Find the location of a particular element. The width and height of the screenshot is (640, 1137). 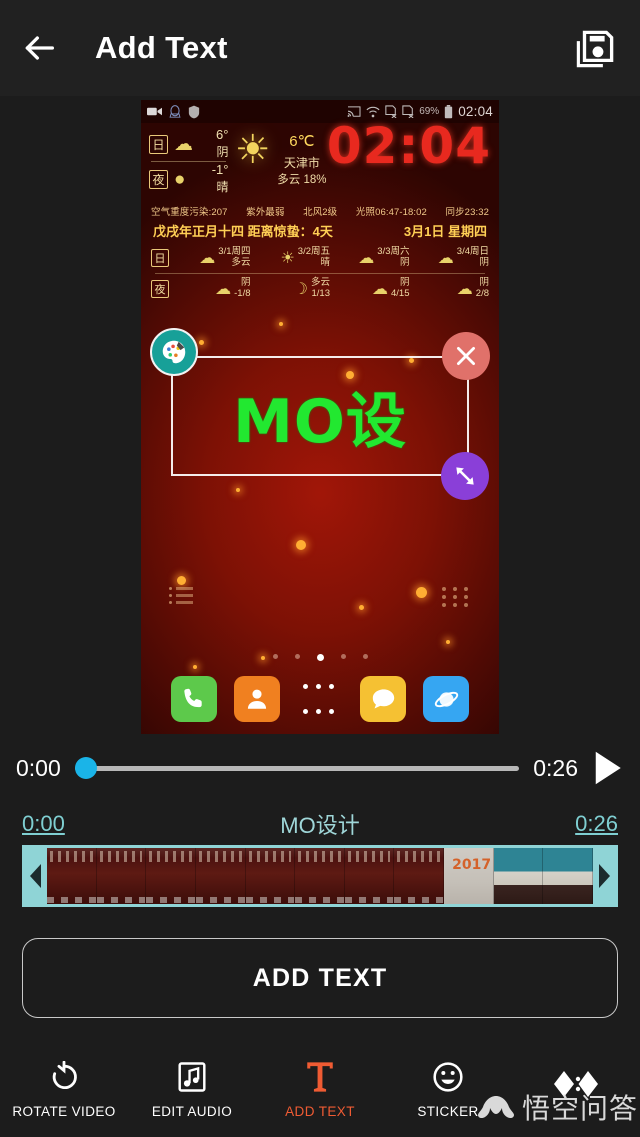

chat-bubble-glyph-icon is located at coordinates (383, 698).